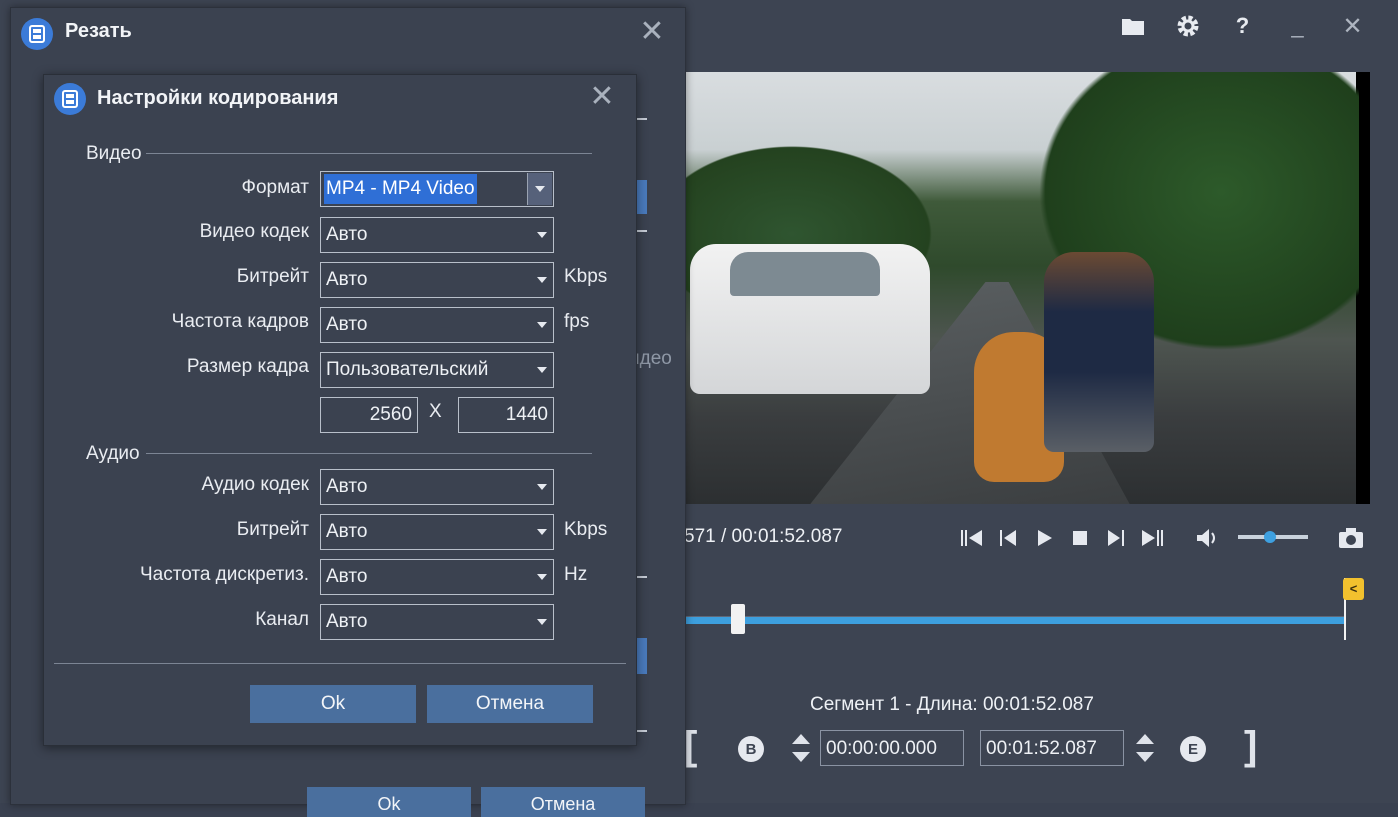  Describe the element at coordinates (98, 31) in the screenshot. I see `cut-dialog-title: Резать` at that location.